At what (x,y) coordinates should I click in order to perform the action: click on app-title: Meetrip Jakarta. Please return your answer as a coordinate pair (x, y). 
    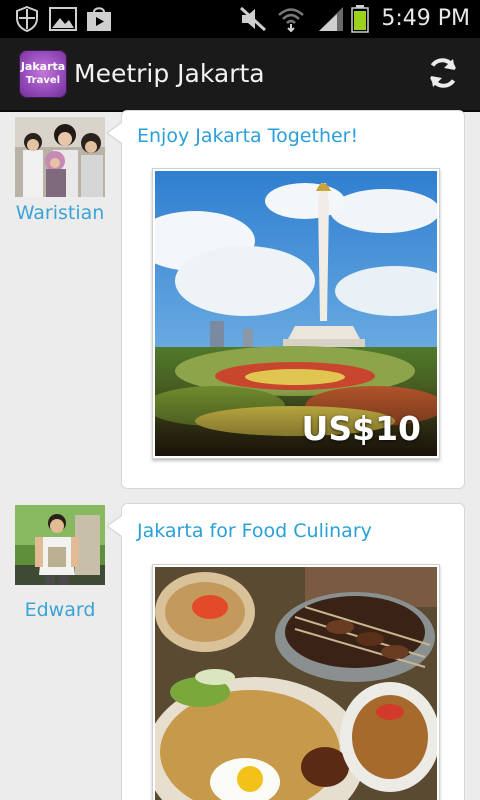
    Looking at the image, I should click on (169, 73).